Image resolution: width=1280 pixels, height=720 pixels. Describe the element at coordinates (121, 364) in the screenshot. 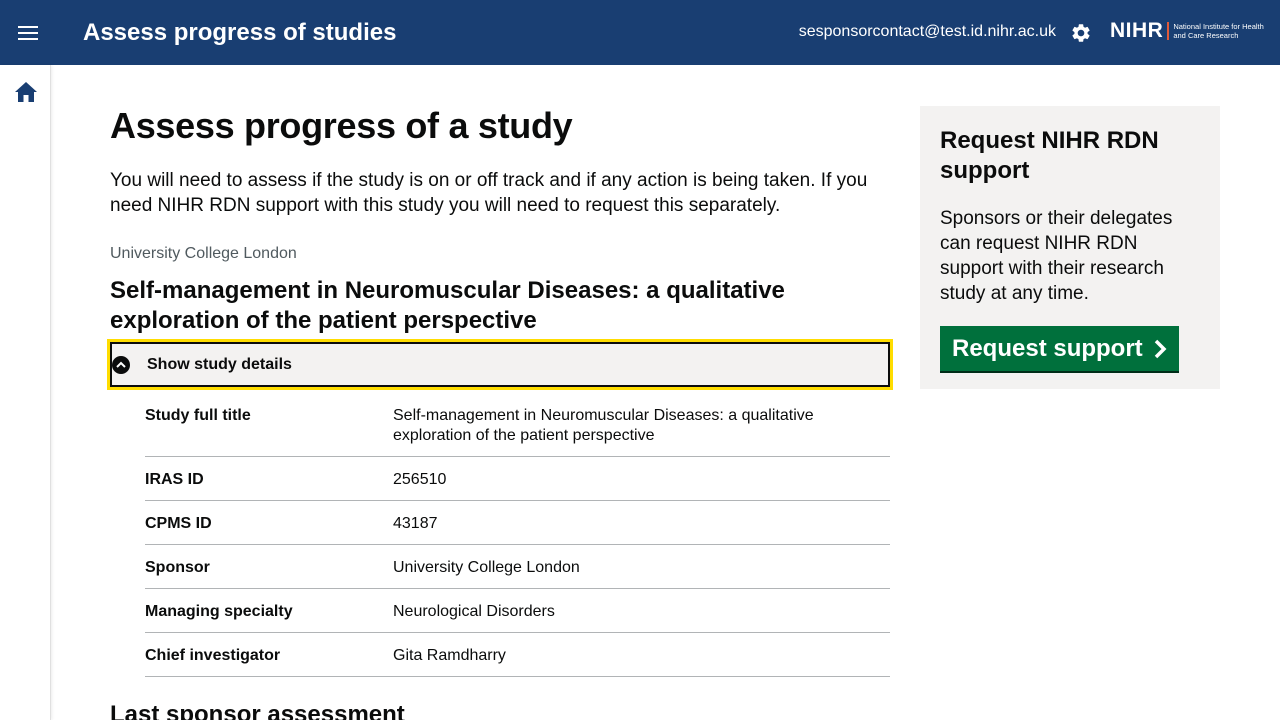

I see `chevron-up-circle-icon` at that location.